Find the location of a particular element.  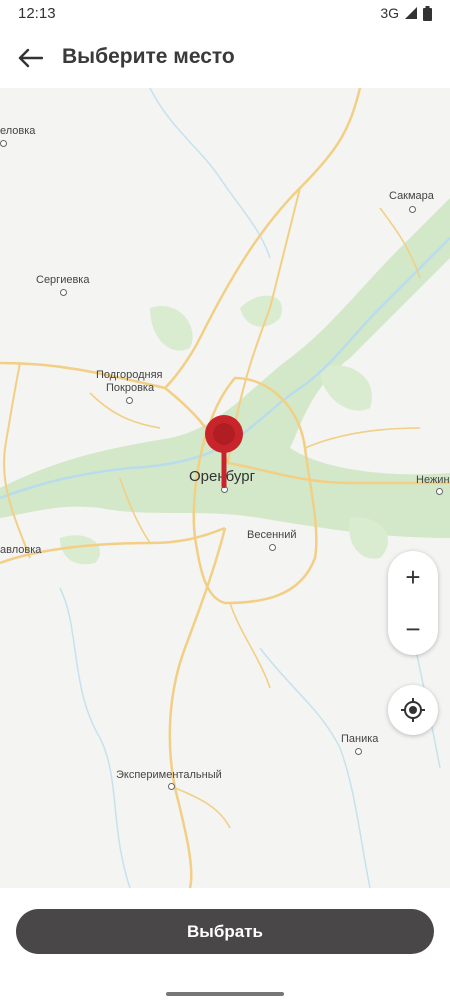

bottom-panel: Выбрать is located at coordinates (225, 944).